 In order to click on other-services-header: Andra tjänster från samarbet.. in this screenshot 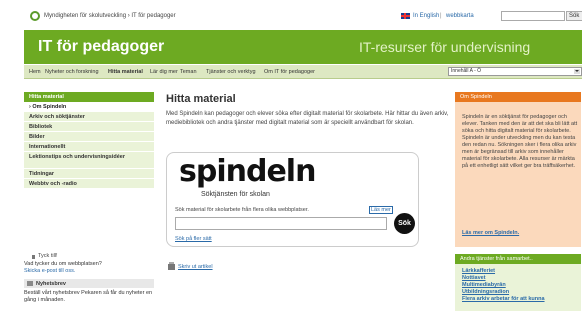, I will do `click(518, 259)`.